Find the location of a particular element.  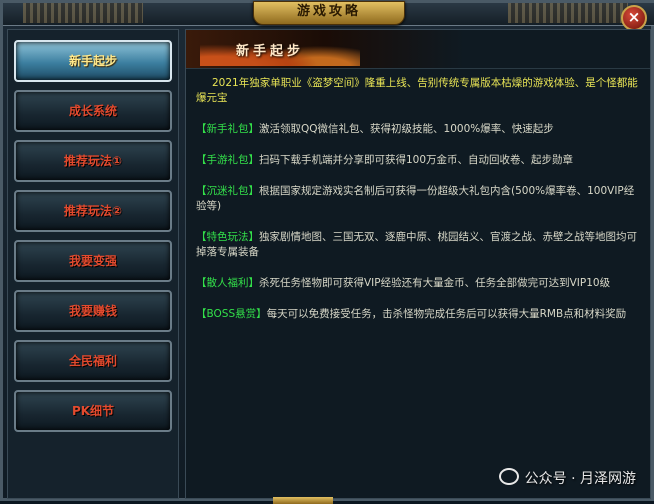

paragraph-text: 每天可以免费接受任务，击杀怪物完成任务后可以获得大量RMB点和材料奖励 is located at coordinates (446, 314).